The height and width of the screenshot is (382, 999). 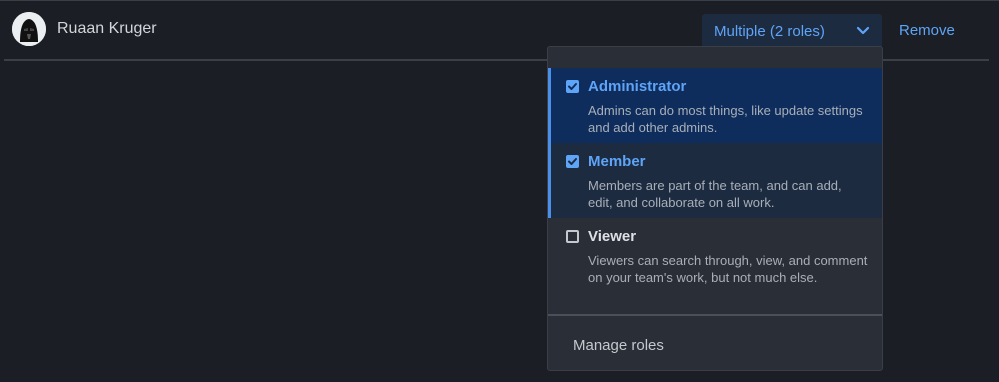 What do you see at coordinates (715, 315) in the screenshot?
I see `menu-divider` at bounding box center [715, 315].